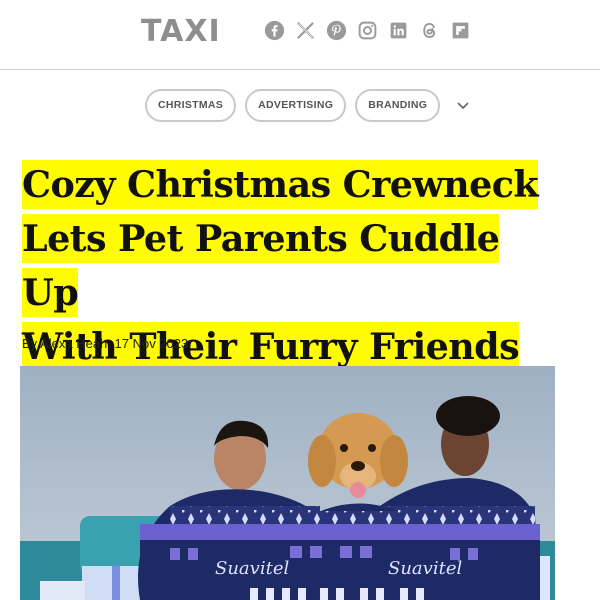  I want to click on site-header: TAXI, so click(300, 35).